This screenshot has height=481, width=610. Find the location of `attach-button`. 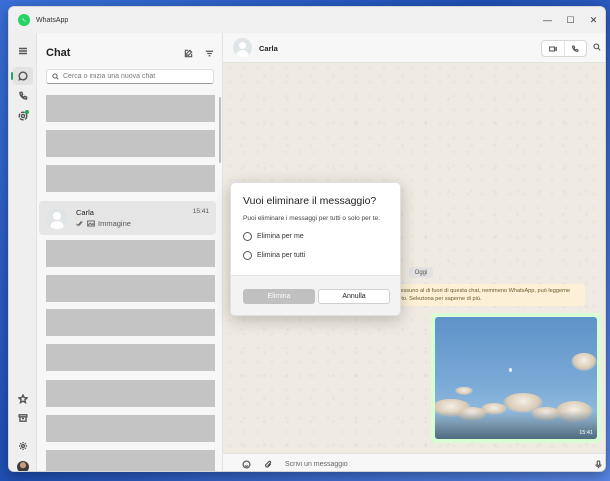

attach-button is located at coordinates (268, 464).